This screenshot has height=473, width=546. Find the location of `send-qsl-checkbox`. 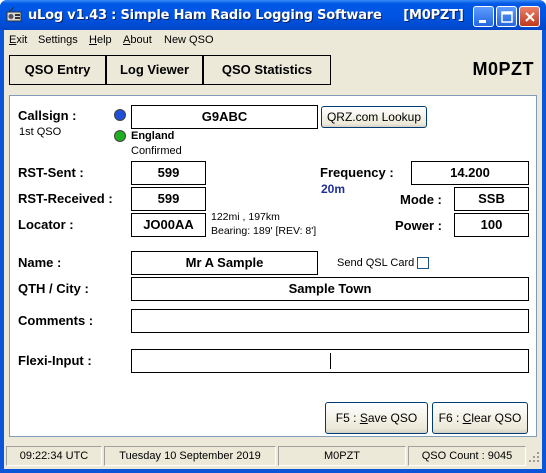

send-qsl-checkbox is located at coordinates (423, 263).